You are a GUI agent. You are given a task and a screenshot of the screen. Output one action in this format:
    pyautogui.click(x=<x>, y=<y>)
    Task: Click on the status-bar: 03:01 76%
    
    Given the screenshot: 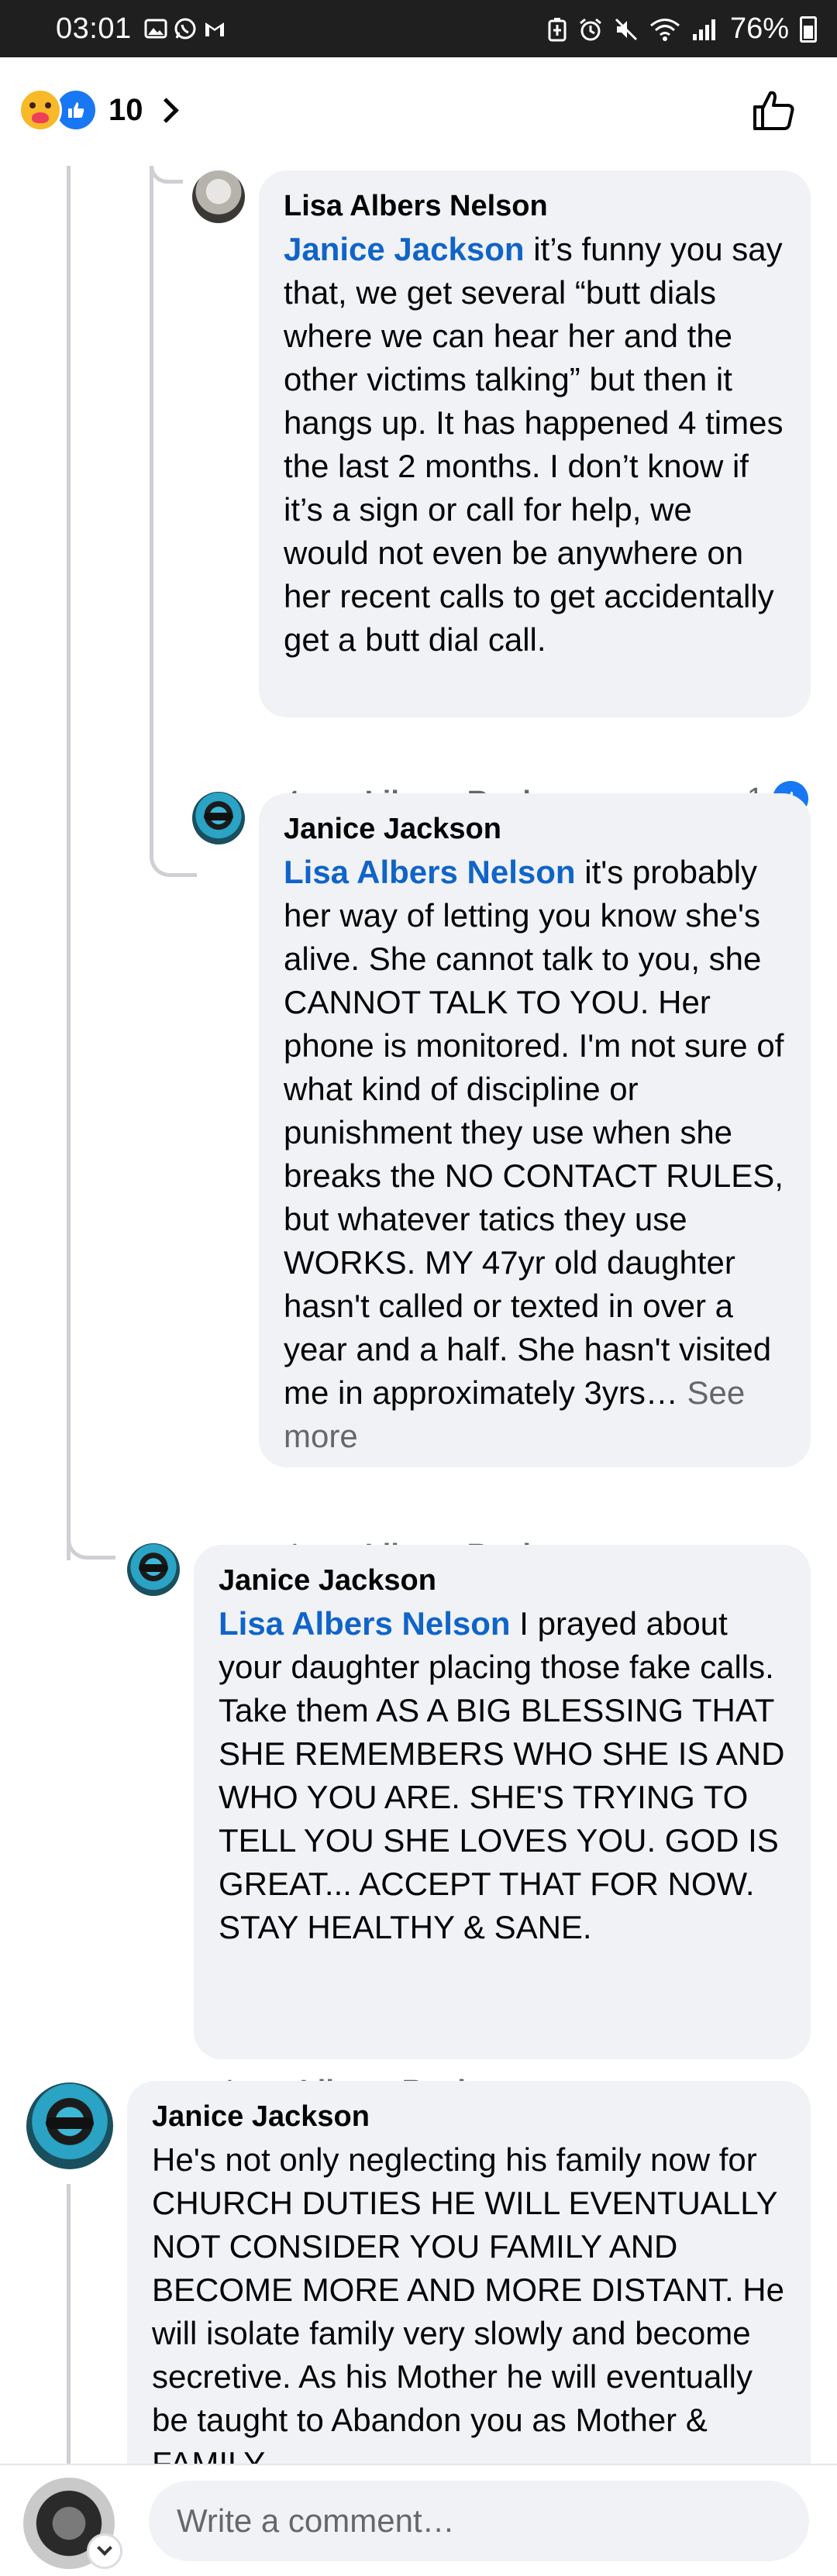 What is the action you would take?
    pyautogui.click(x=418, y=28)
    